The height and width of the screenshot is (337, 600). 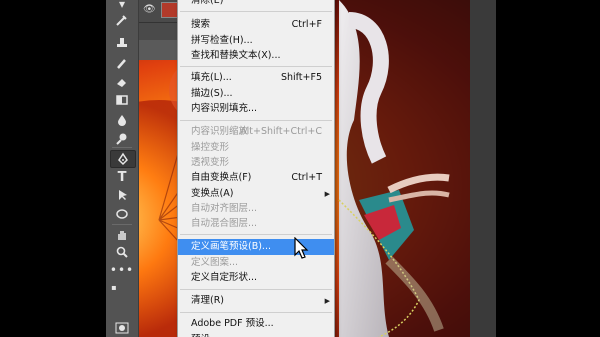 I want to click on menu-item-label: 自由变换点(F), so click(x=221, y=177).